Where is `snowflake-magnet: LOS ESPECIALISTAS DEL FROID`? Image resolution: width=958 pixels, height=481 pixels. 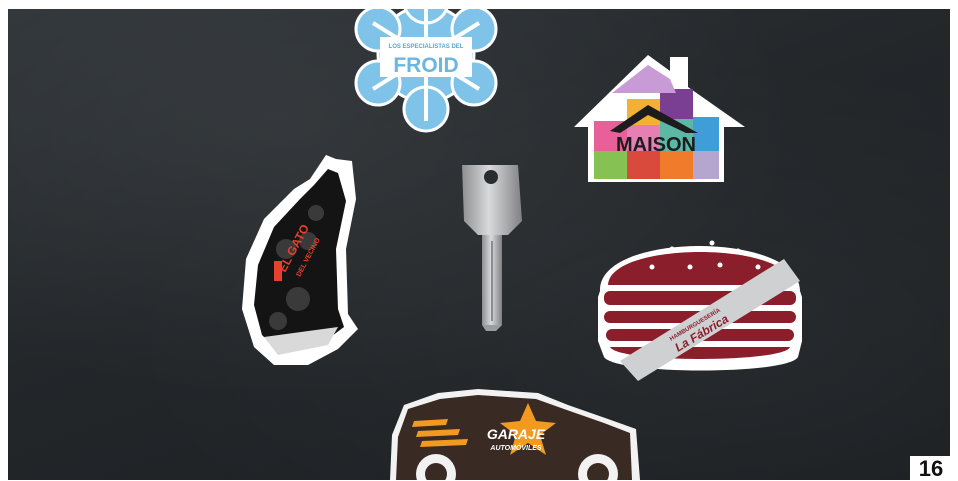
snowflake-magnet: LOS ESPECIALISTAS DEL FROID is located at coordinates (426, 71).